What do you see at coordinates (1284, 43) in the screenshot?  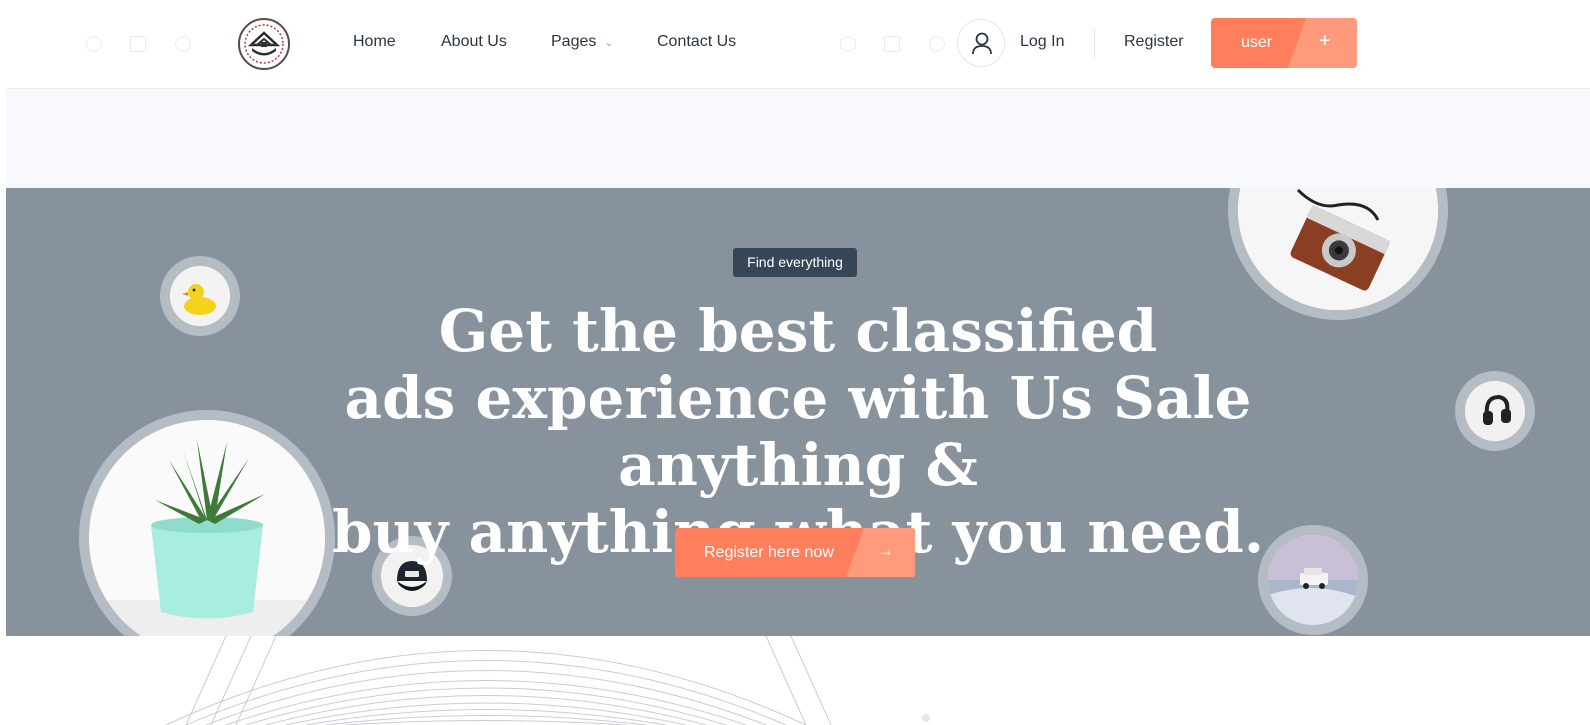 I see `user-button: user +` at bounding box center [1284, 43].